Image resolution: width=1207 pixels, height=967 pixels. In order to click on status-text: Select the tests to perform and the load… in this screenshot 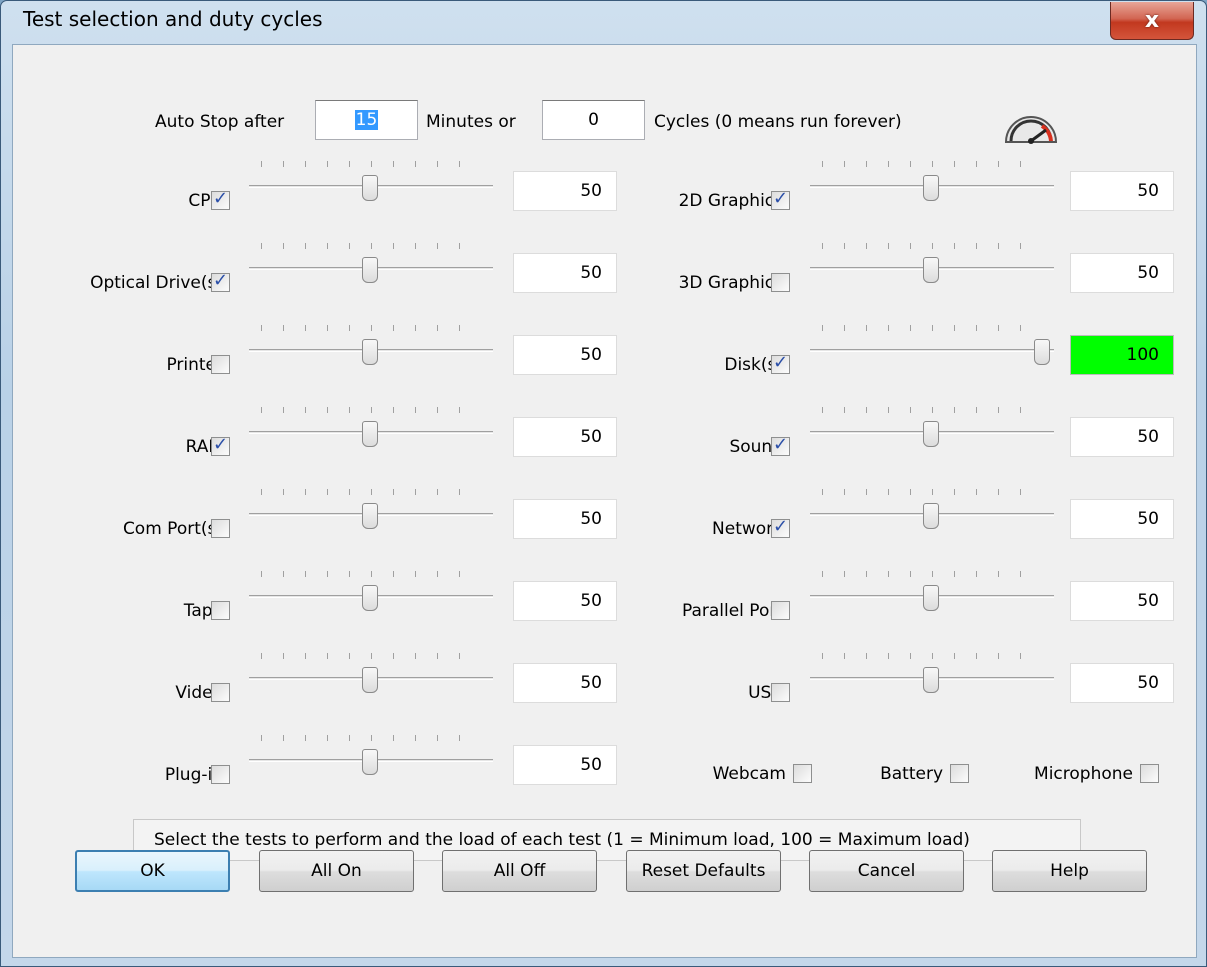, I will do `click(562, 840)`.